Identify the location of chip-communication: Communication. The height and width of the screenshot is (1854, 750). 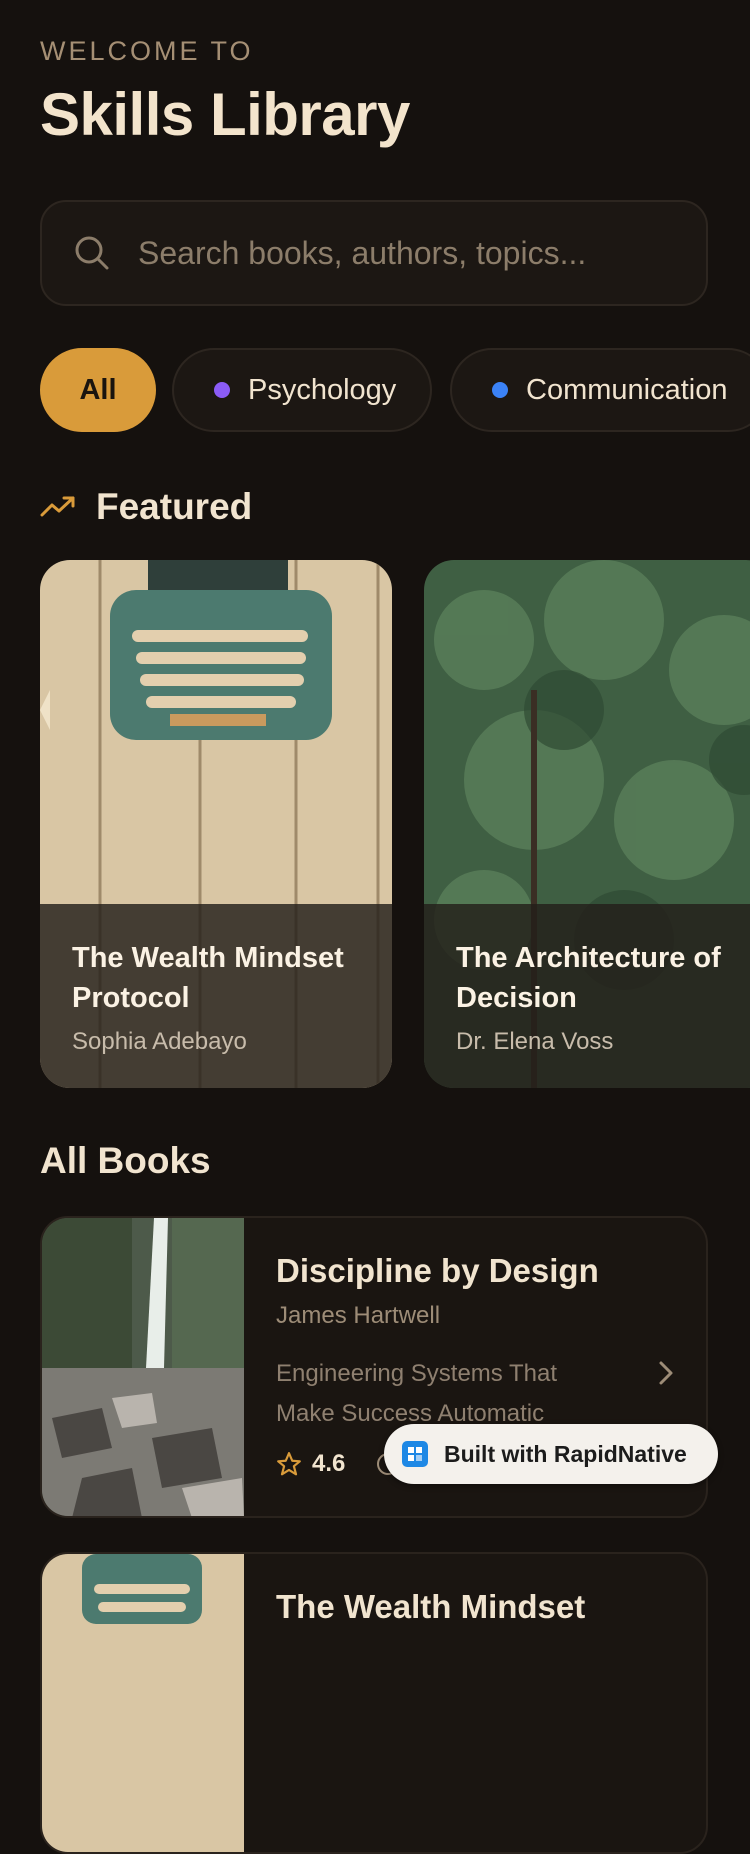
(600, 390).